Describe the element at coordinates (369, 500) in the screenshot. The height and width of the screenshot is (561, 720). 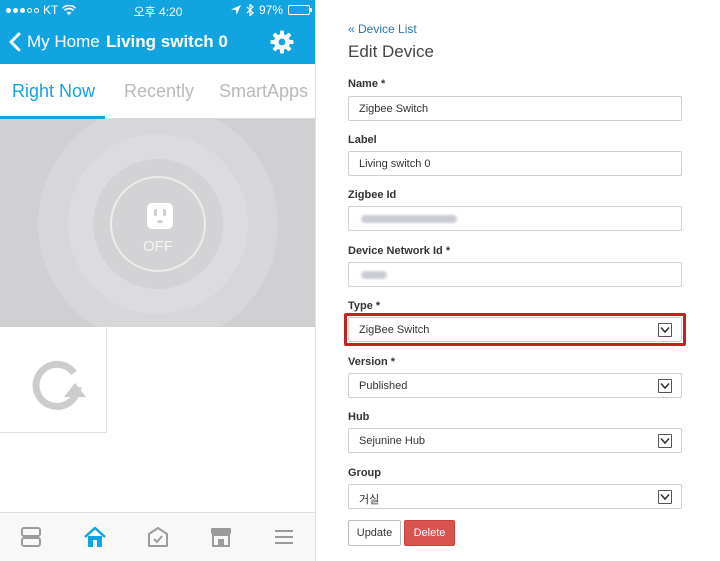
I see `group-select-value: 거실` at that location.